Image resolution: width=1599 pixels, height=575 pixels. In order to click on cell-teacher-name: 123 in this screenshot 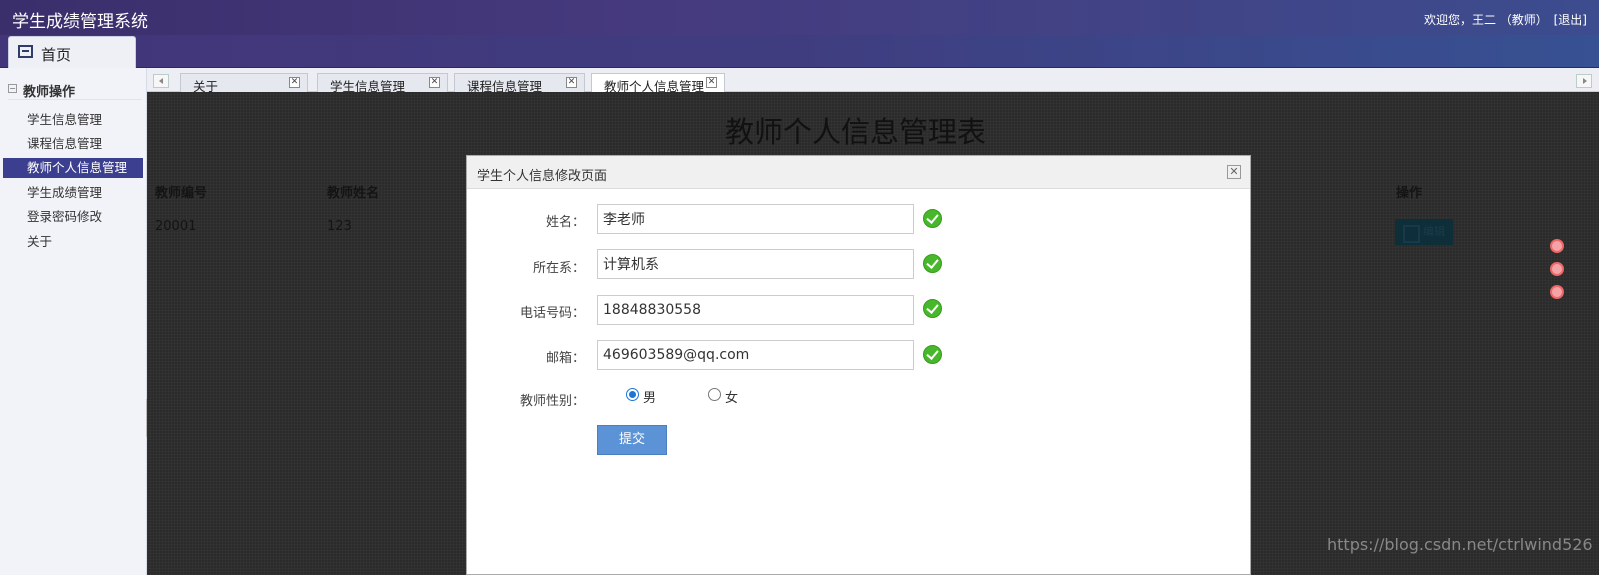, I will do `click(339, 226)`.